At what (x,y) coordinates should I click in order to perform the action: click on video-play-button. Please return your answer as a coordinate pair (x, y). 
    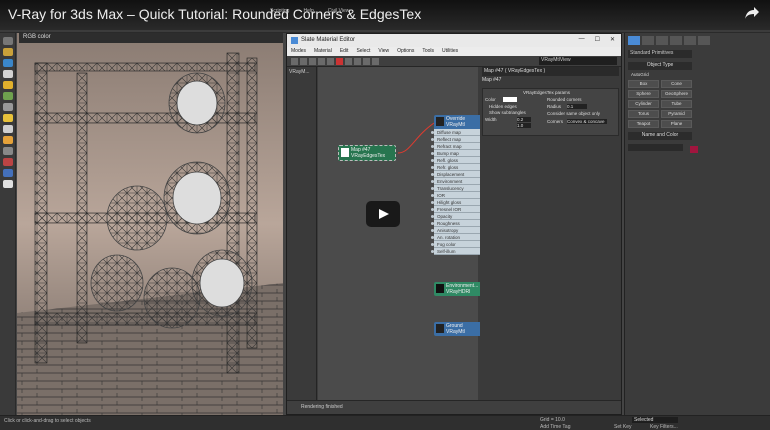
    Looking at the image, I should click on (383, 214).